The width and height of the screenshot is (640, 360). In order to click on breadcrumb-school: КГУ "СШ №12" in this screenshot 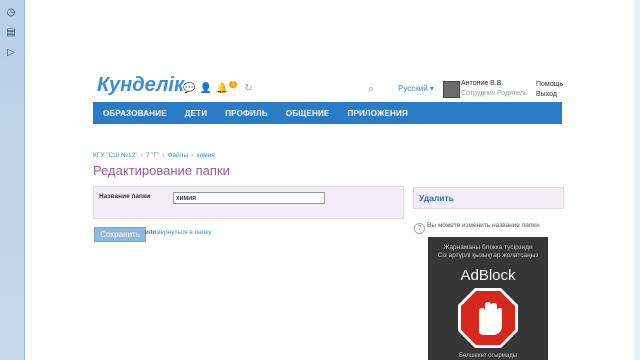, I will do `click(115, 155)`.